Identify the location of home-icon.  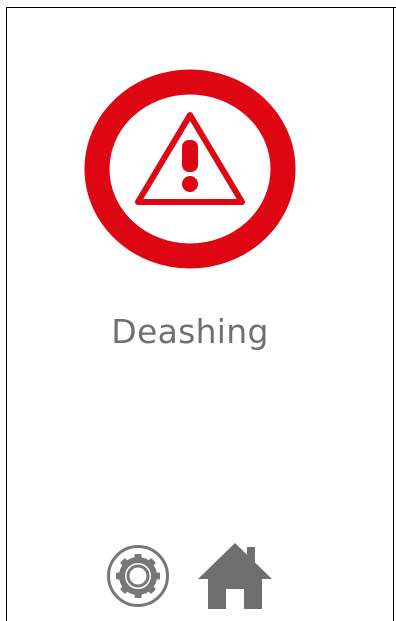
(235, 576).